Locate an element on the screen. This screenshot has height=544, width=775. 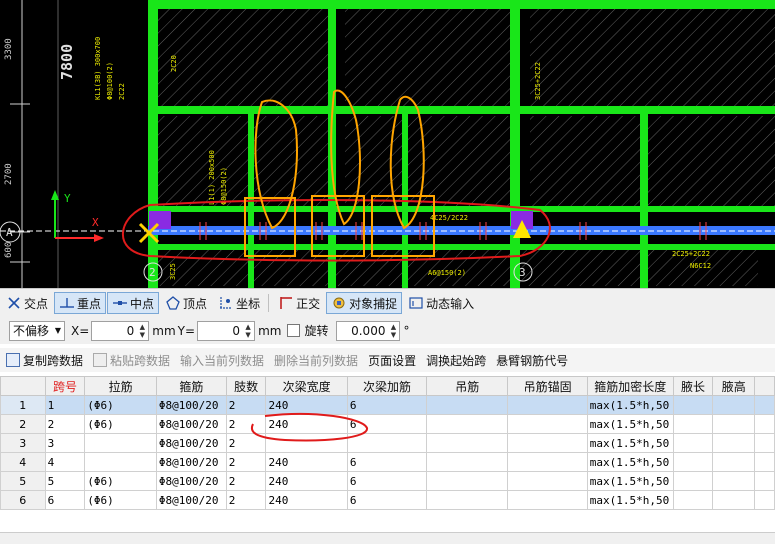
rotate-checkbox is located at coordinates (294, 330).